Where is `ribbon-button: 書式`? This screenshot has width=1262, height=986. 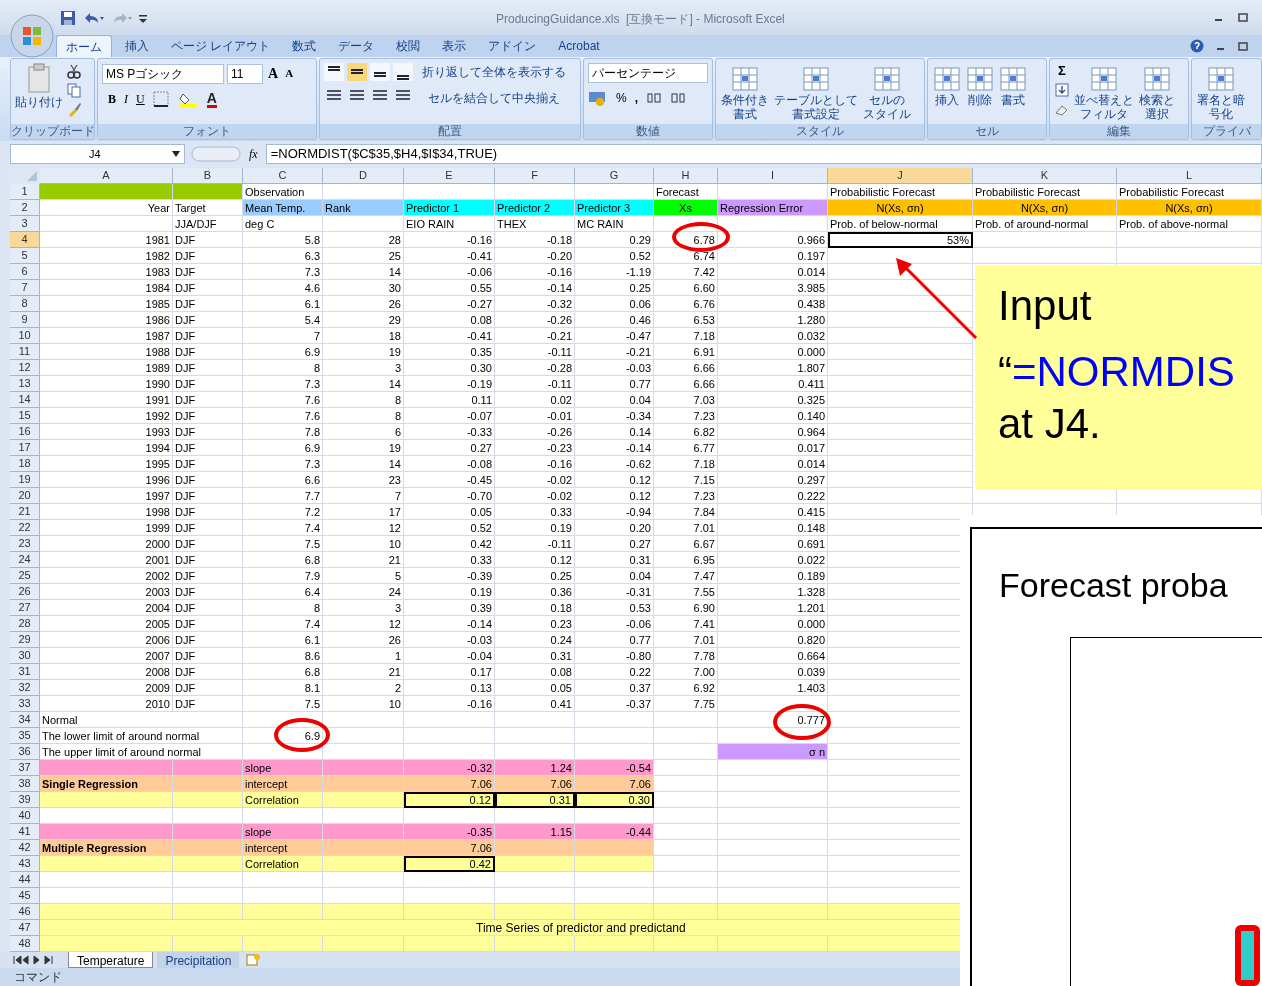 ribbon-button: 書式 is located at coordinates (1013, 85).